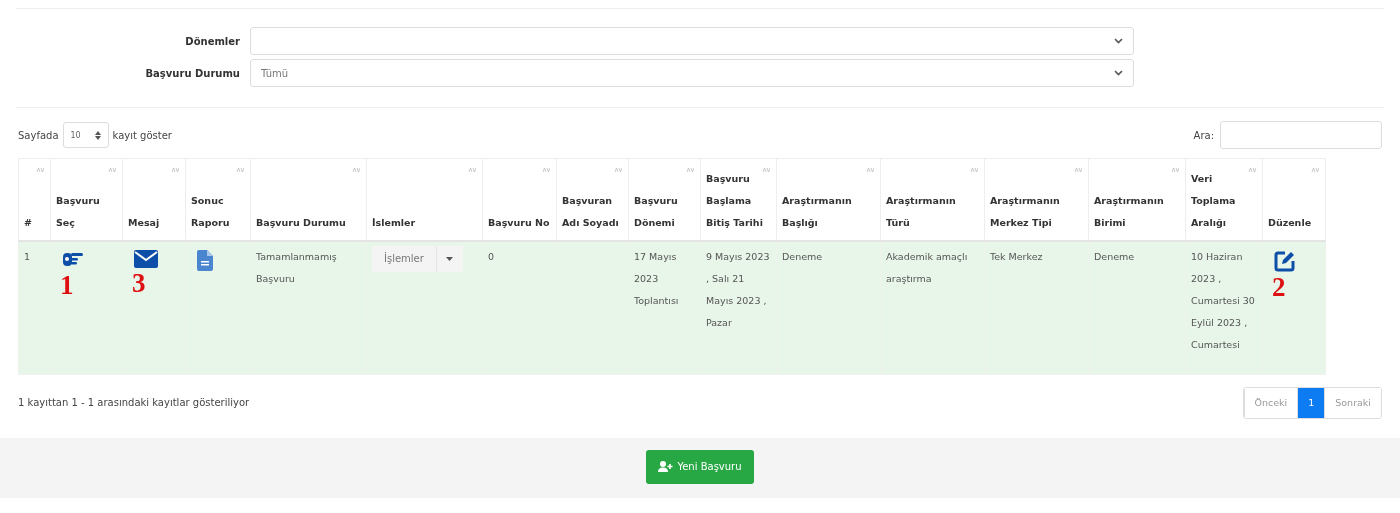 This screenshot has width=1400, height=513. I want to click on caret-icon, so click(450, 258).